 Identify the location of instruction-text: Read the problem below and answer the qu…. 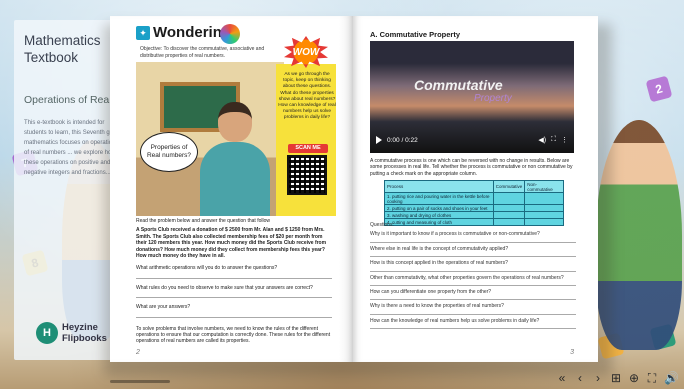
(203, 221).